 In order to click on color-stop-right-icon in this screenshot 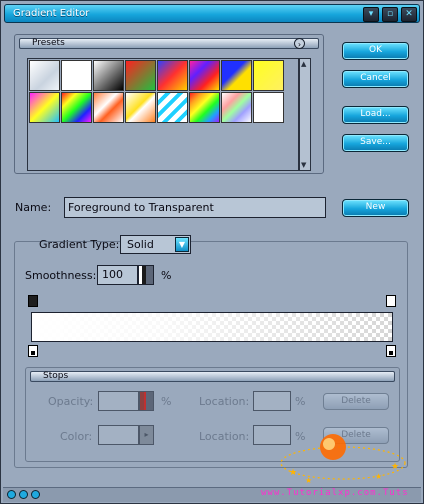, I will do `click(391, 351)`.